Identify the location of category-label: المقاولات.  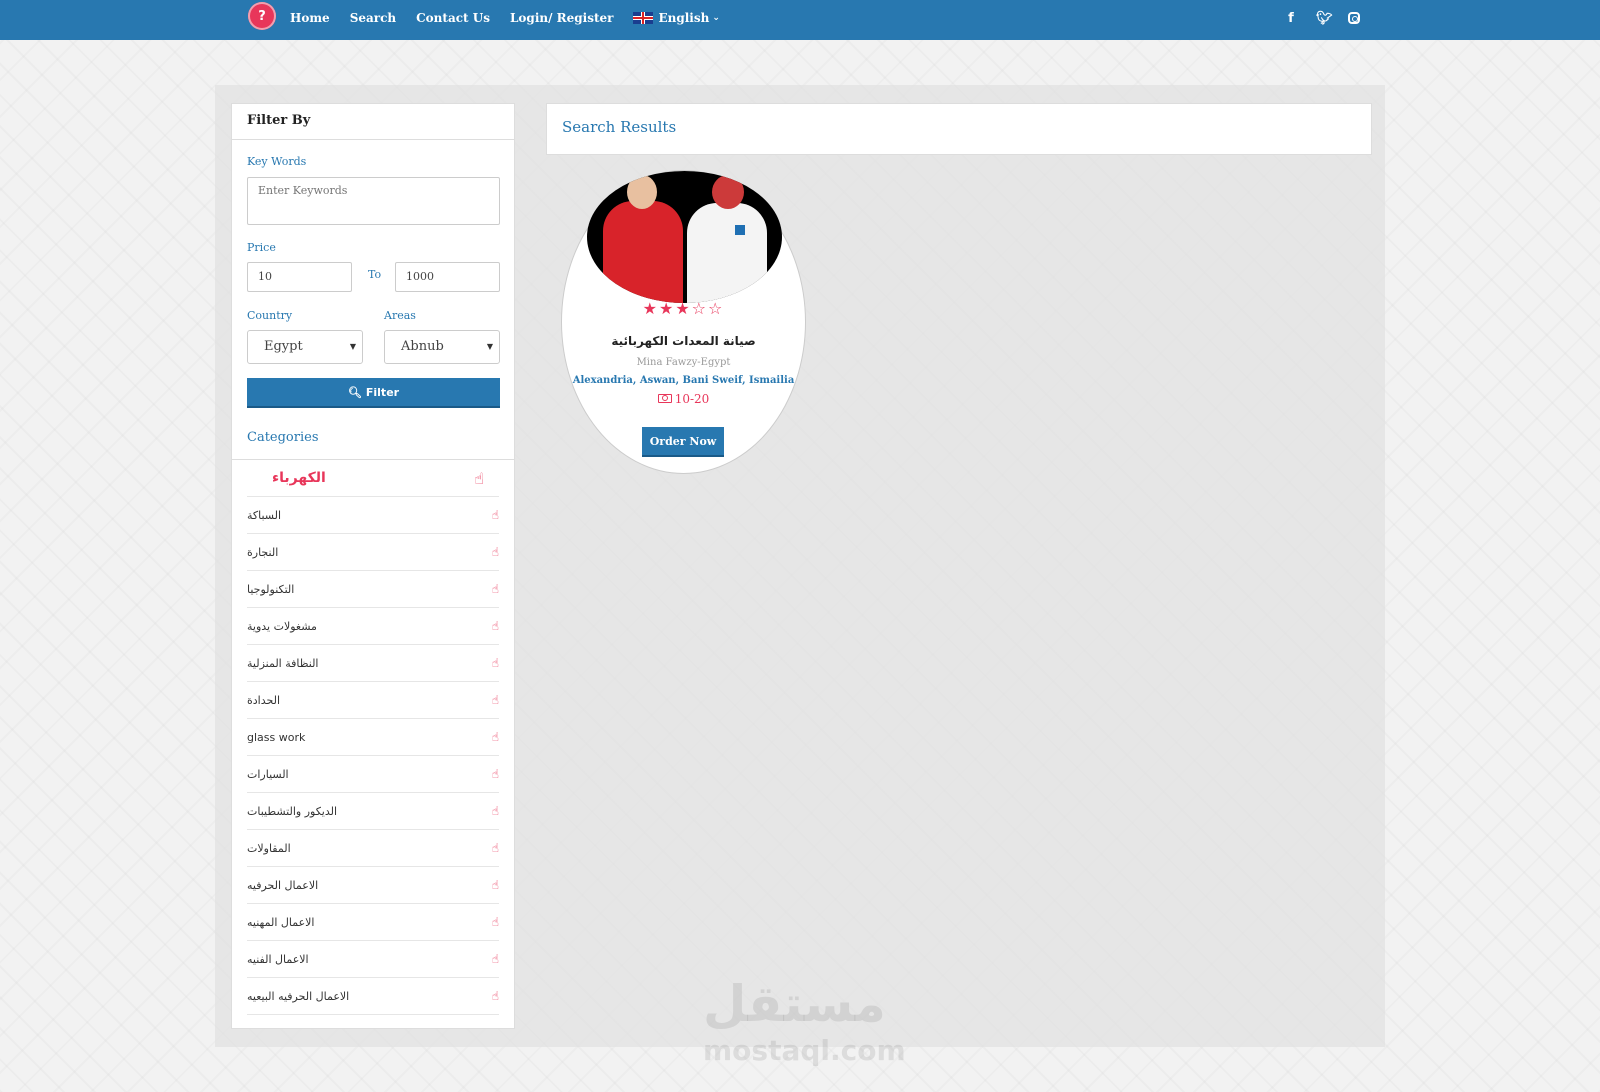
(269, 848).